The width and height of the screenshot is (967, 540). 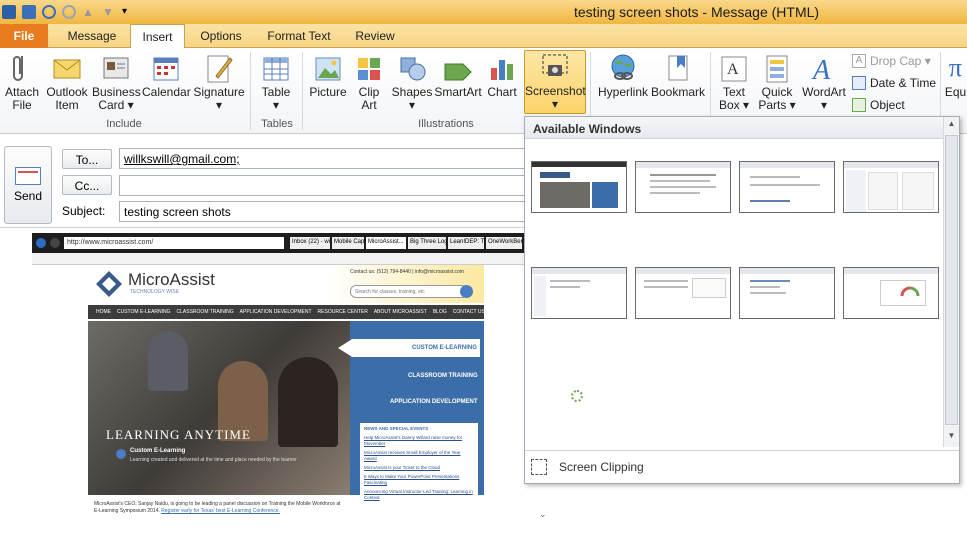 I want to click on signature-button: Signature ▾, so click(x=219, y=82).